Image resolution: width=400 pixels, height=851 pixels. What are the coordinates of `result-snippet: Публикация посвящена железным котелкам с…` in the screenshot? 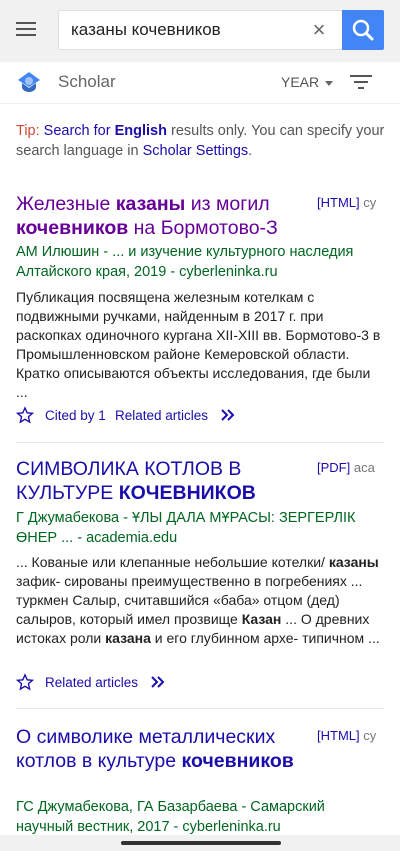 It's located at (198, 344).